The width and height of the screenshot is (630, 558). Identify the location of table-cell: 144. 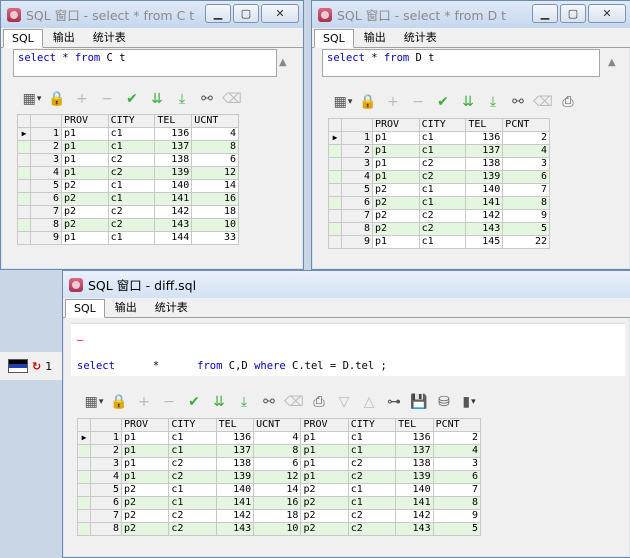
(173, 238).